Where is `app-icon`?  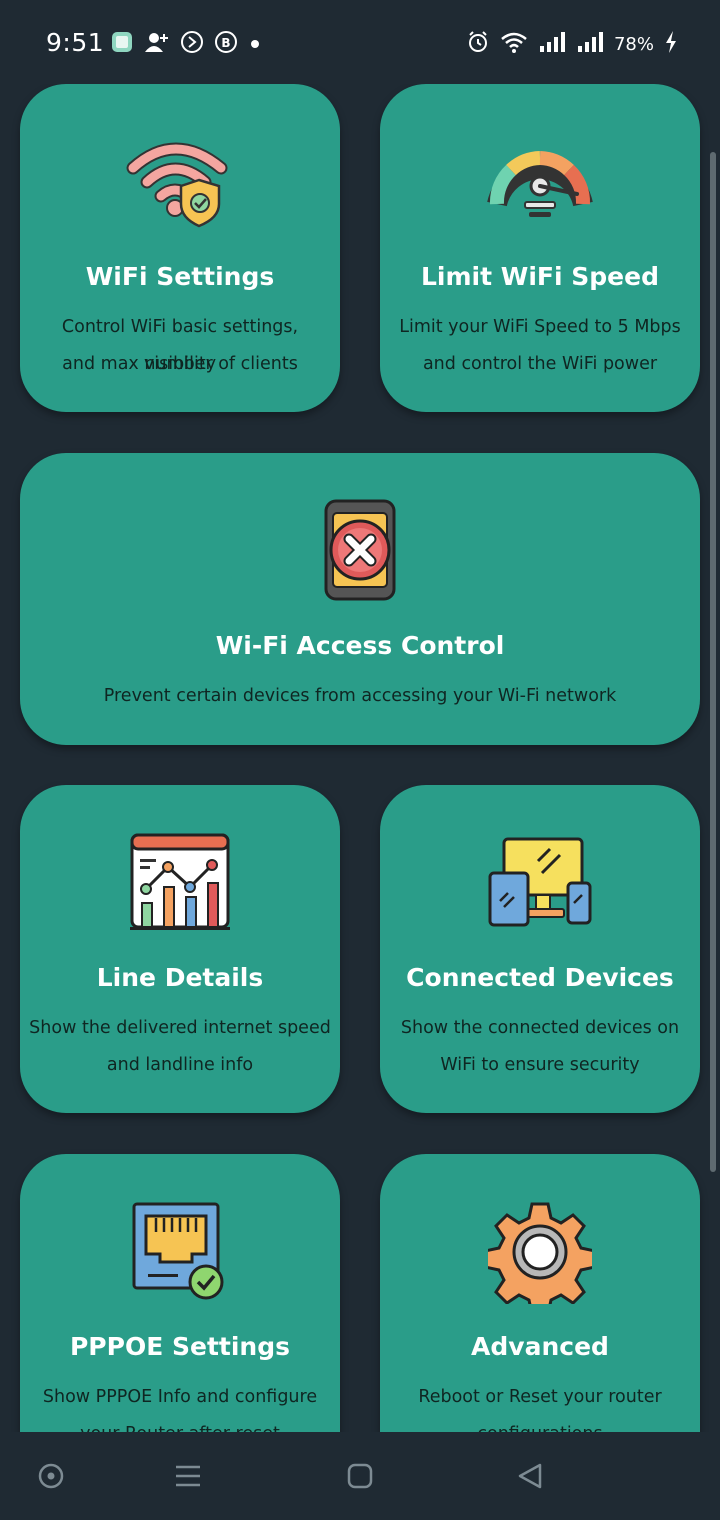
app-icon is located at coordinates (122, 44).